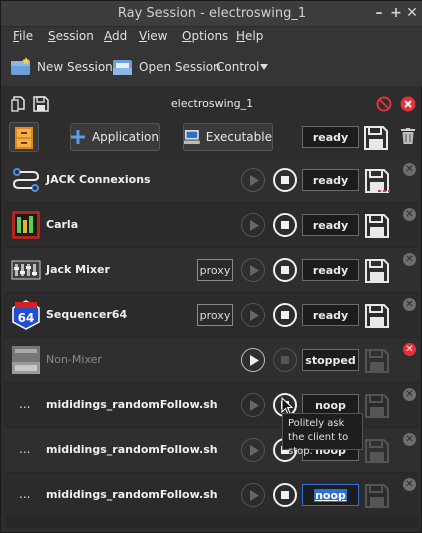 This screenshot has width=422, height=533. I want to click on new-session-label: New Session, so click(75, 67).